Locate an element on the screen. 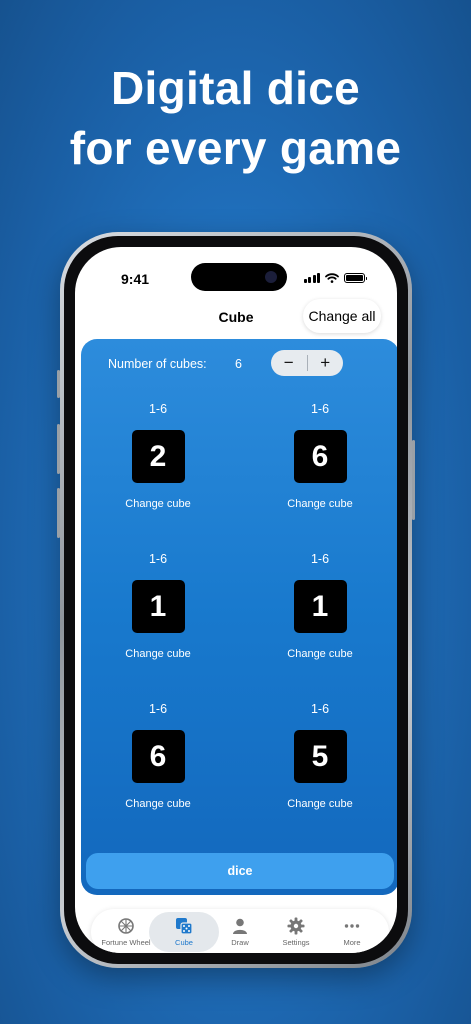 The width and height of the screenshot is (471, 1024). dice-icon is located at coordinates (184, 926).